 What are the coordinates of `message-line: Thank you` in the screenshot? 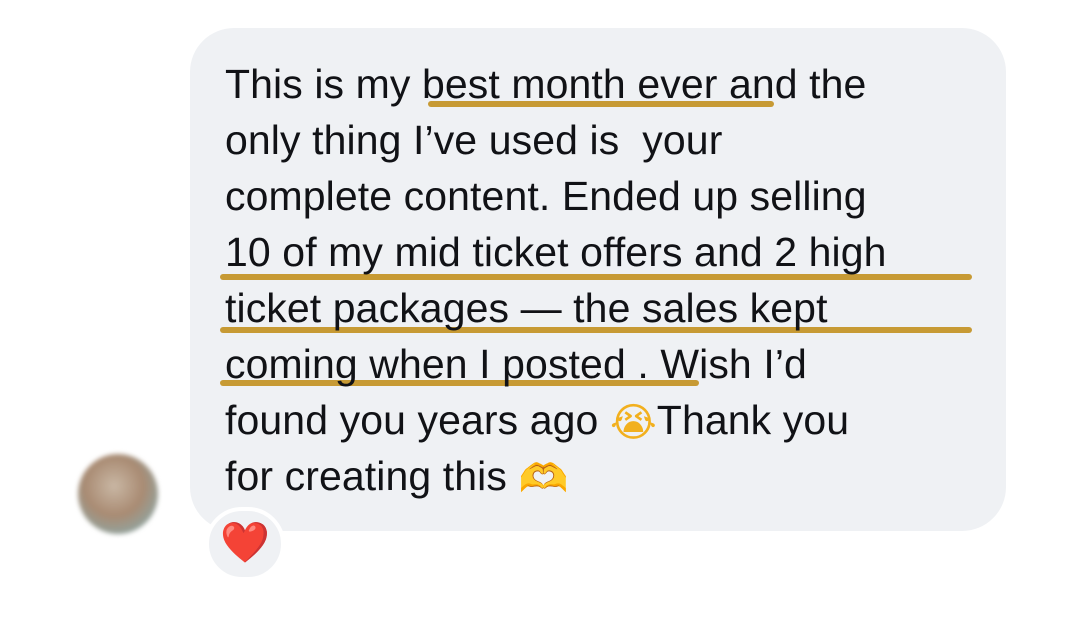 It's located at (753, 420).